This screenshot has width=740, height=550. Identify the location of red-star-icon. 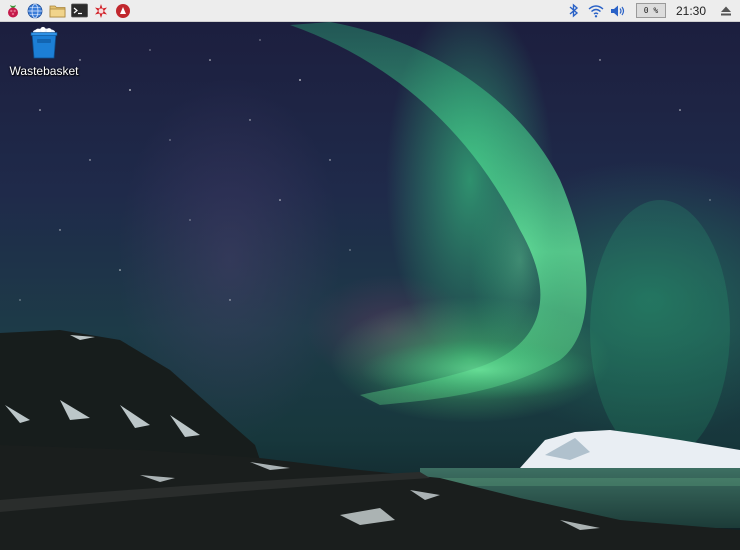
(101, 11).